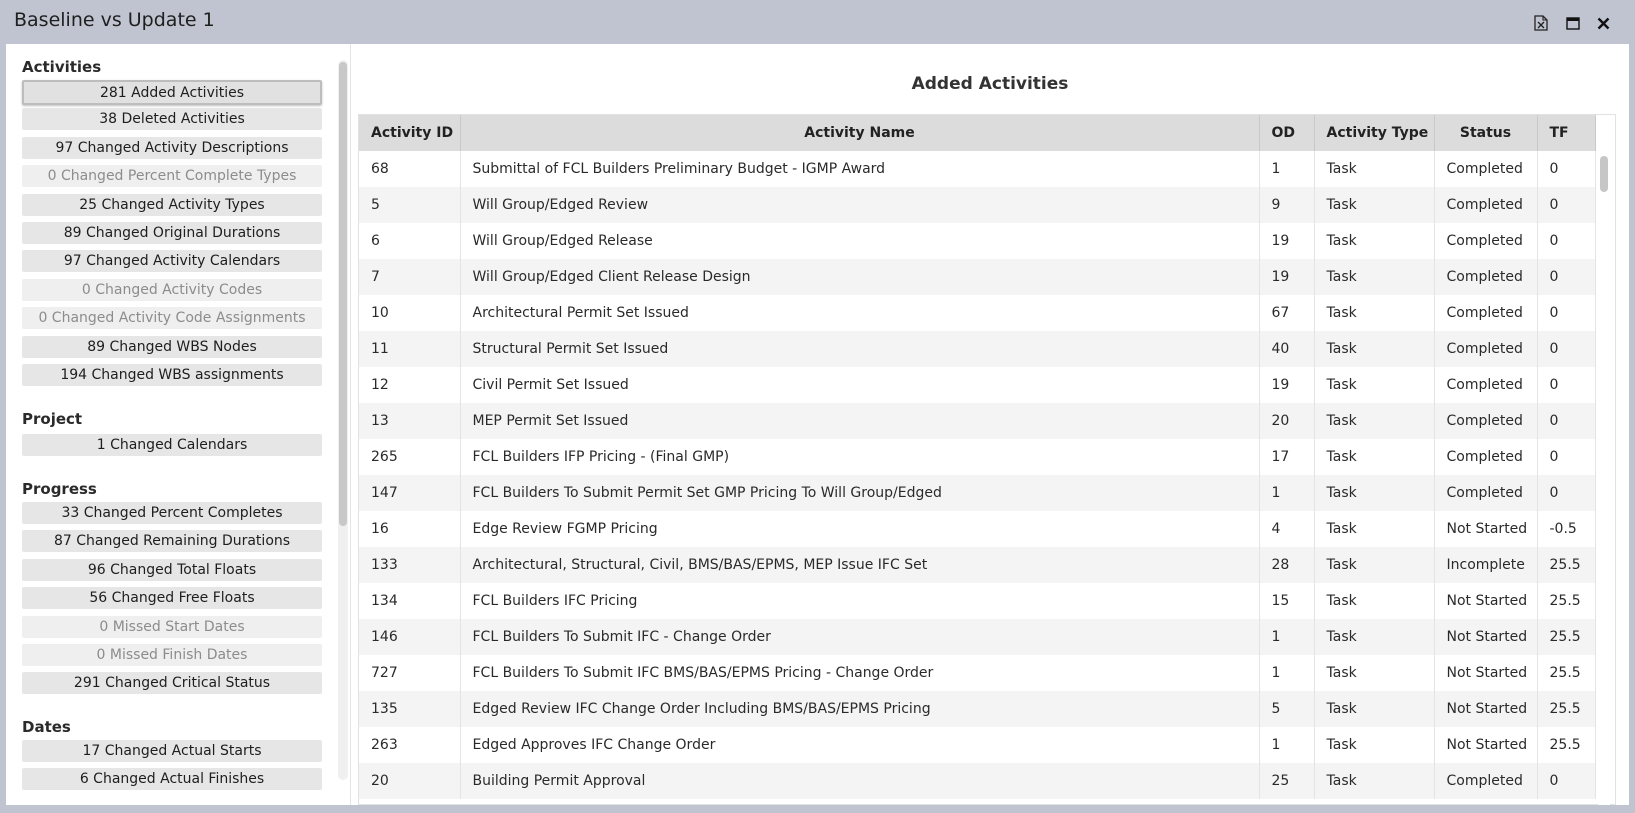  What do you see at coordinates (114, 20) in the screenshot?
I see `window-title: Baseline vs Update 1` at bounding box center [114, 20].